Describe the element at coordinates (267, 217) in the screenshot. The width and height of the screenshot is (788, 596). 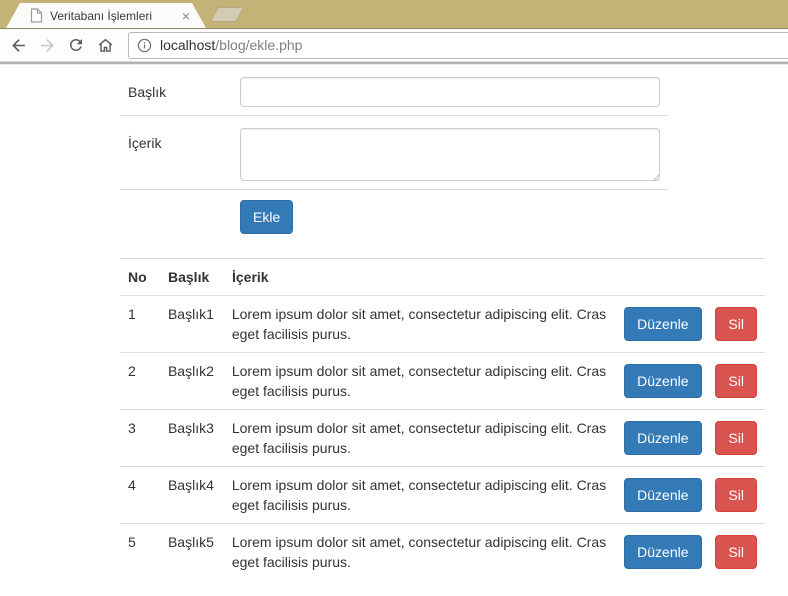
I see `add-button: Ekle` at that location.